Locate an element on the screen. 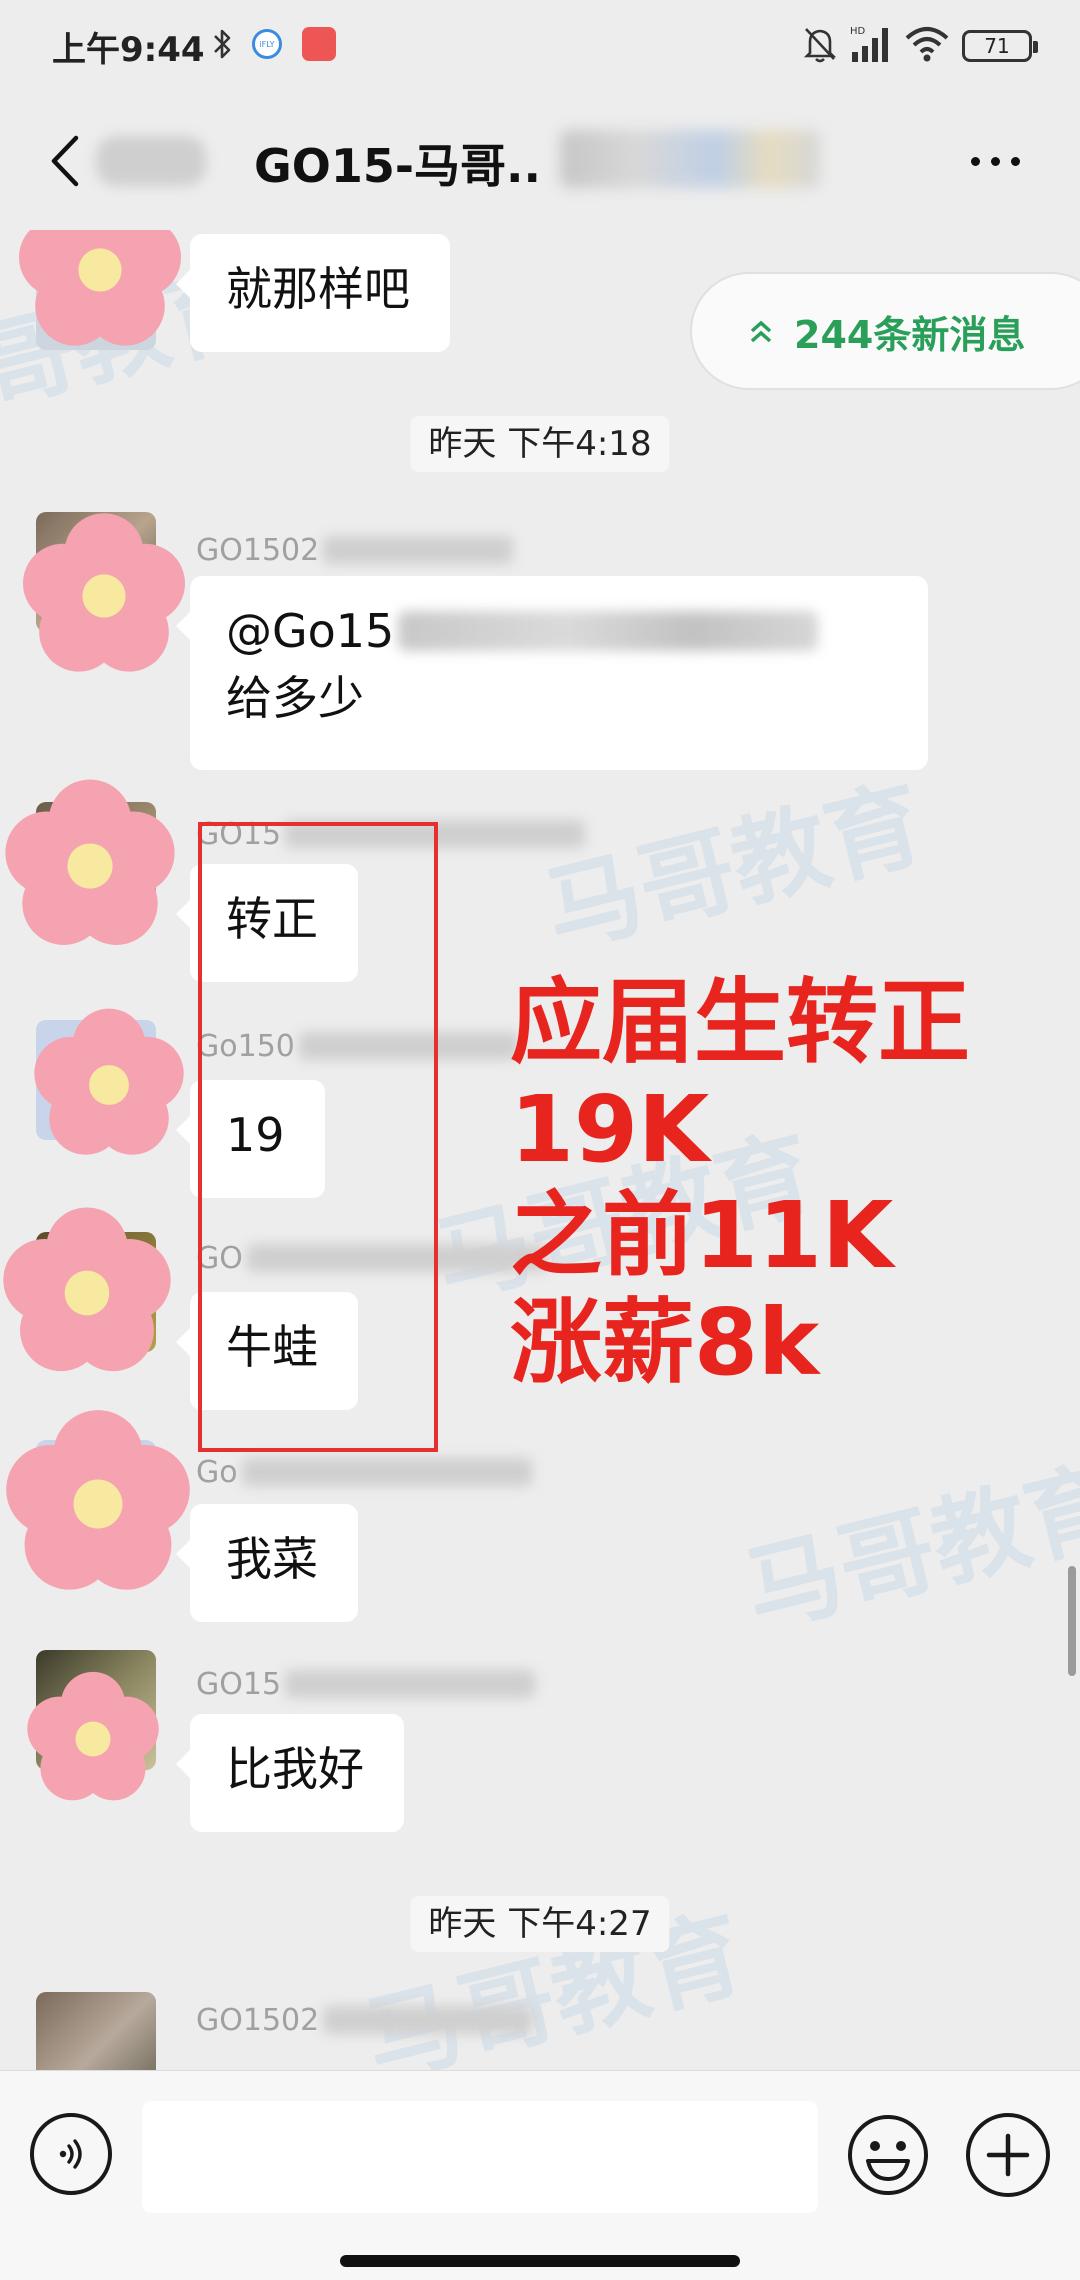  avatar is located at coordinates (96, 2031).